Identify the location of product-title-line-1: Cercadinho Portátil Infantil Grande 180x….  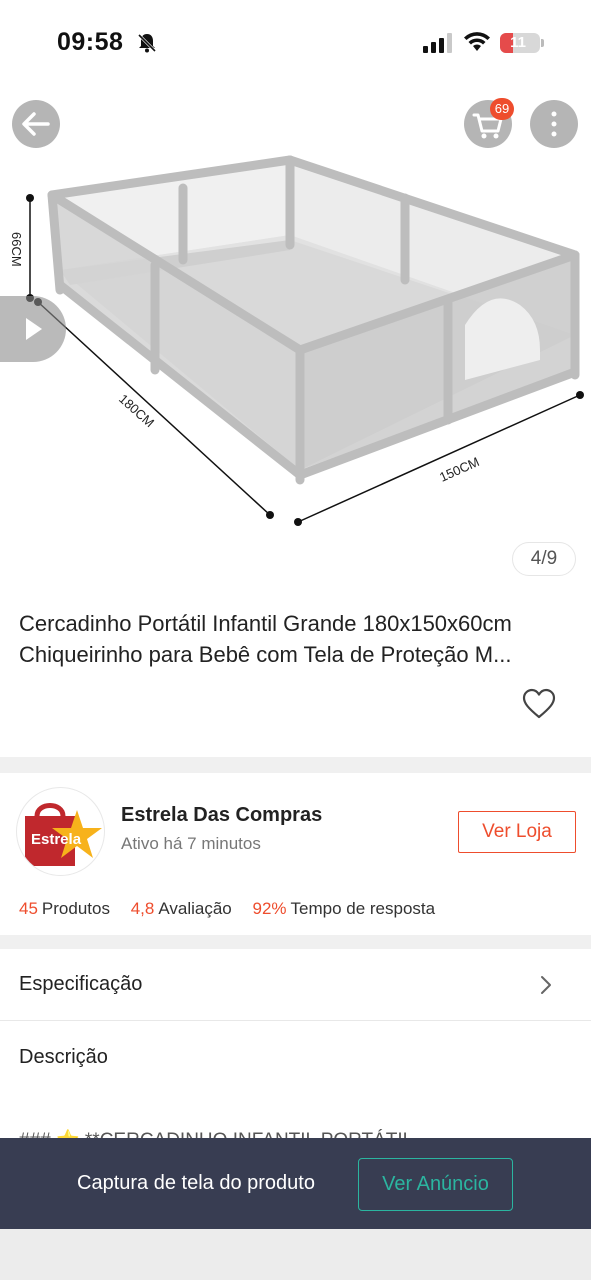
(265, 623).